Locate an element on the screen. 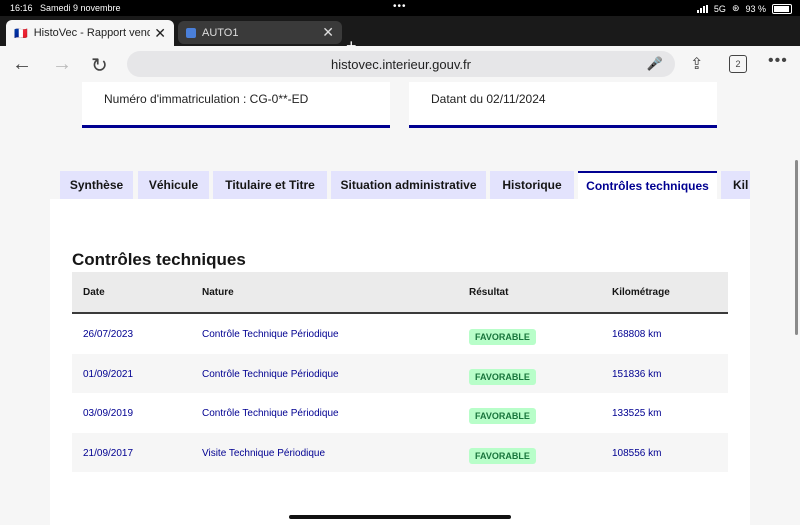  tab-controles-techniques: Contrôles techniques is located at coordinates (647, 185).